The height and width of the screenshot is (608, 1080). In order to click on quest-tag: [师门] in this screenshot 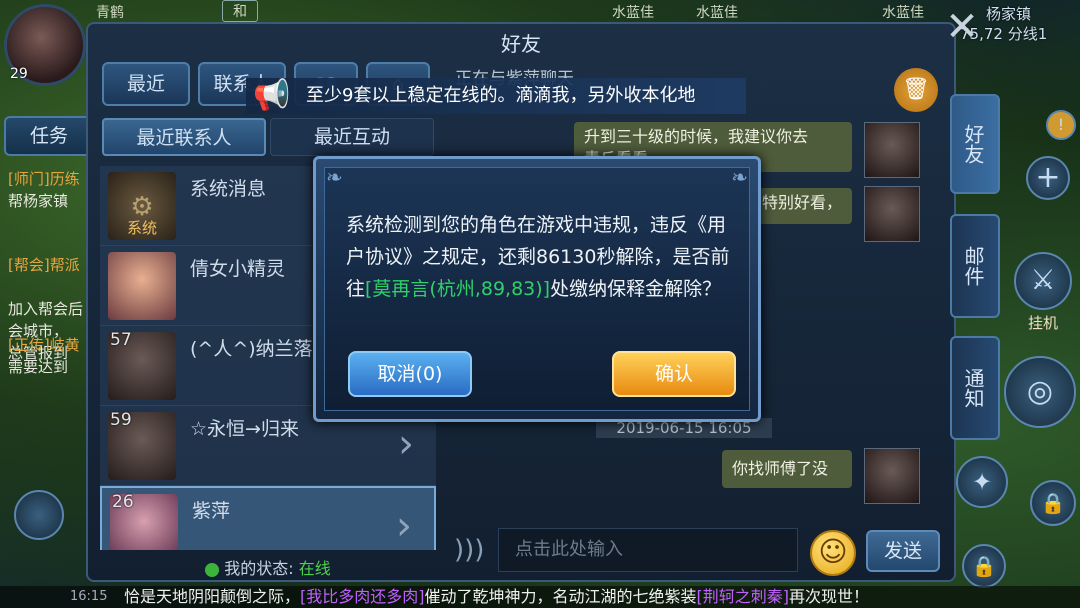, I will do `click(29, 179)`.